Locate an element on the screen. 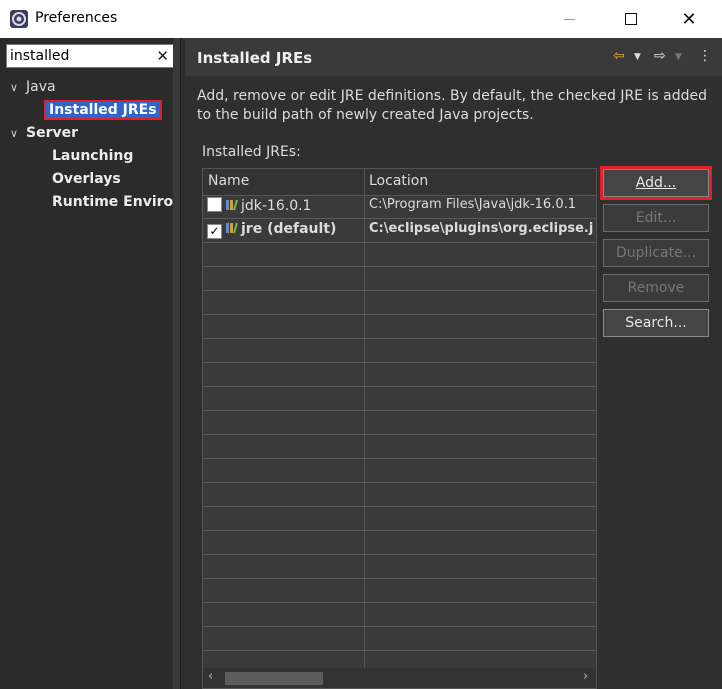 This screenshot has height=689, width=722. minimize-icon is located at coordinates (569, 19).